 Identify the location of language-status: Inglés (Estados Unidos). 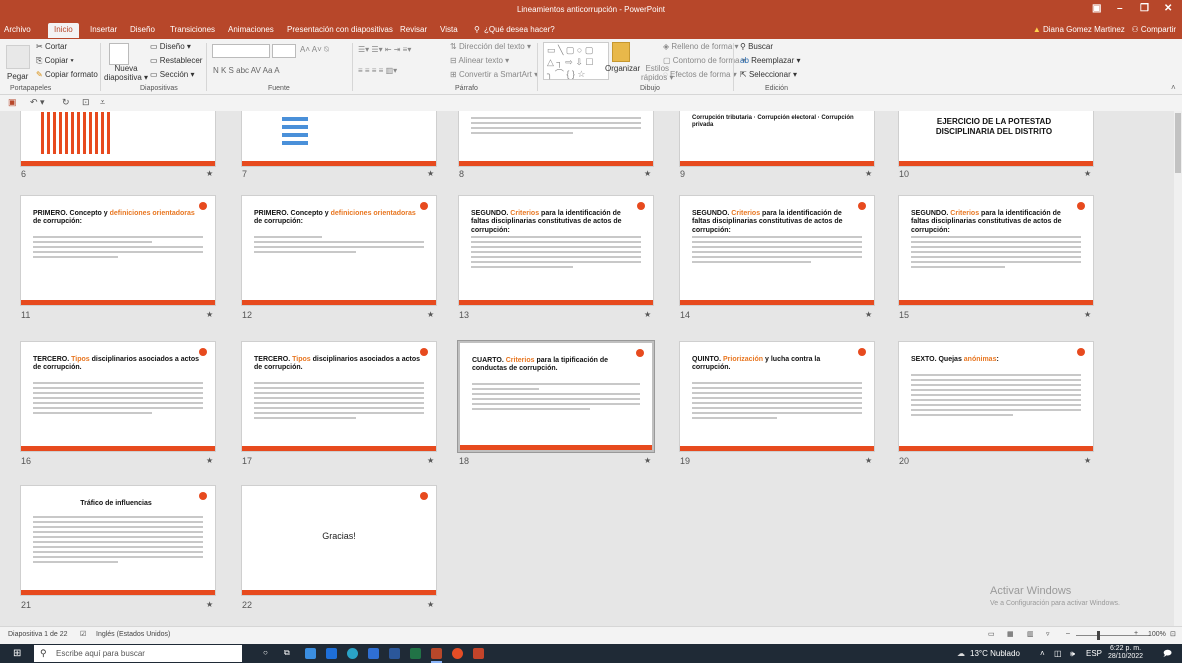
(133, 634).